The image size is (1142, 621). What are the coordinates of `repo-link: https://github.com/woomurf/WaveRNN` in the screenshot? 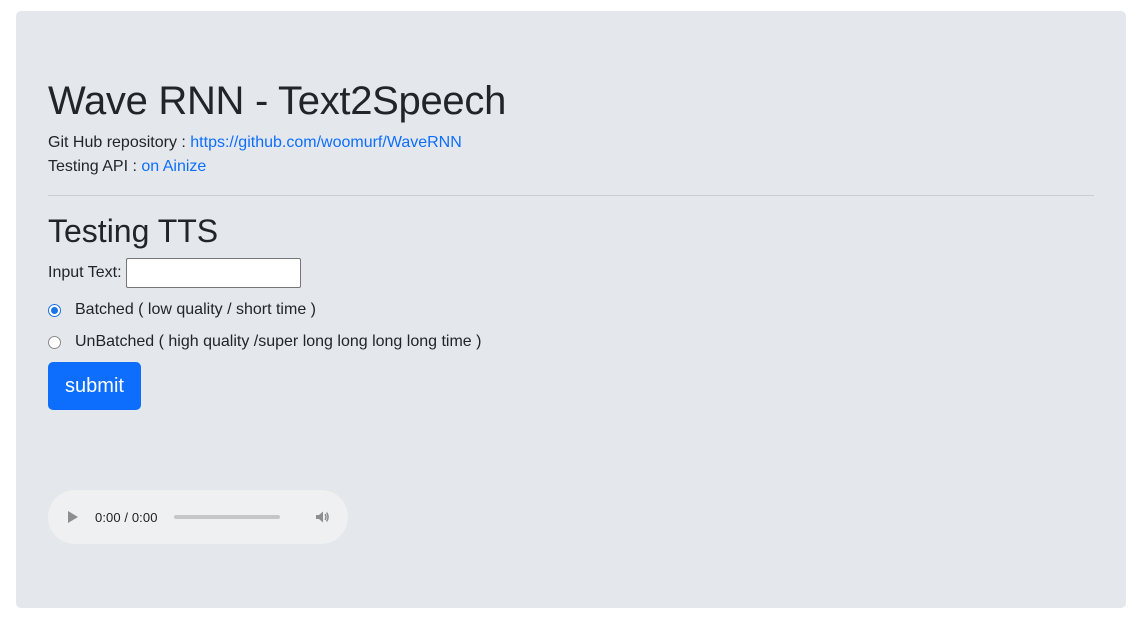 It's located at (326, 142).